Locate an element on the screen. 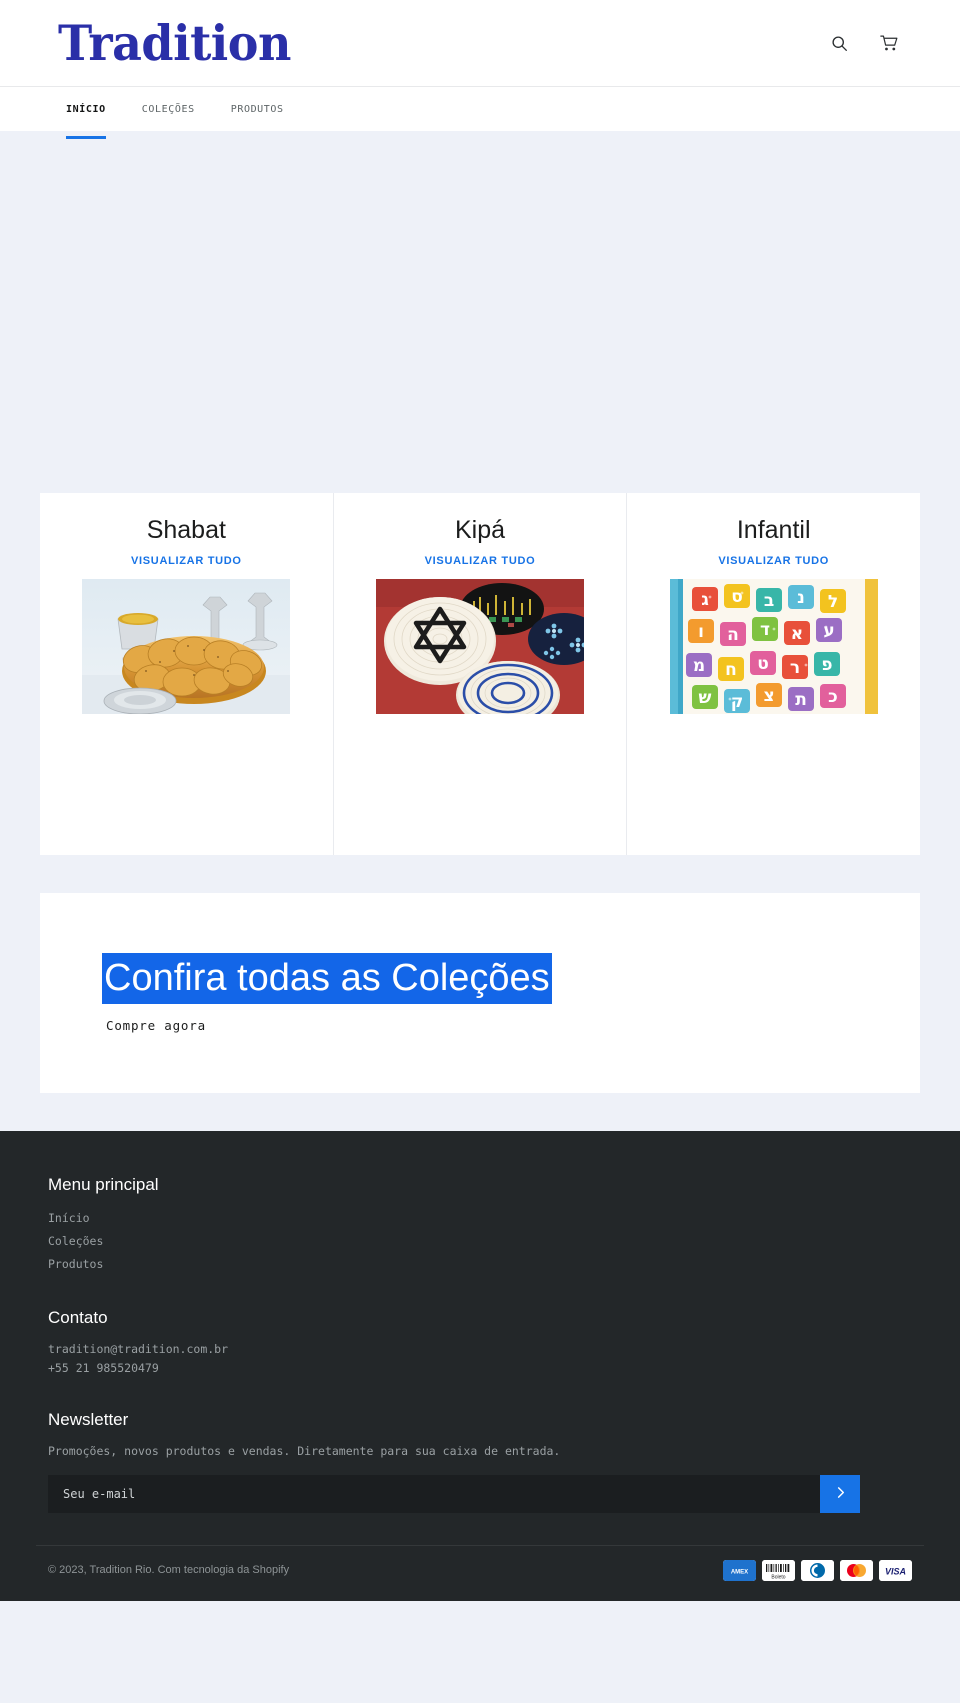  svg-text: מ is located at coordinates (699, 666).